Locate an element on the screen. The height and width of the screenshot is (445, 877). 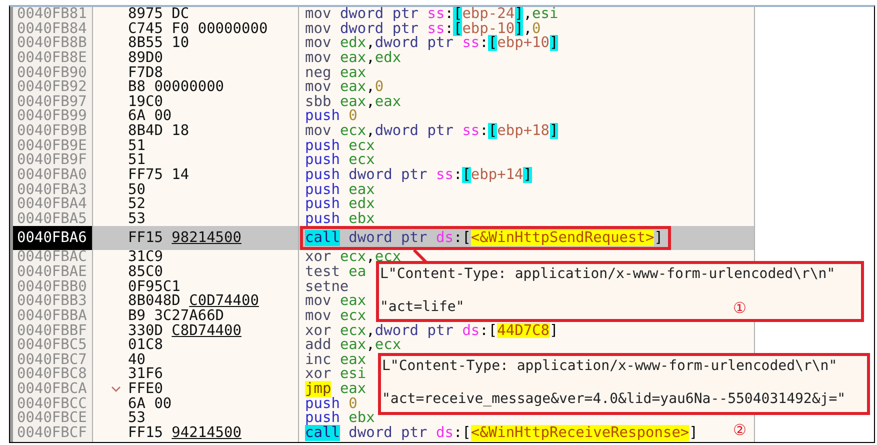
step-number: ① is located at coordinates (739, 308).